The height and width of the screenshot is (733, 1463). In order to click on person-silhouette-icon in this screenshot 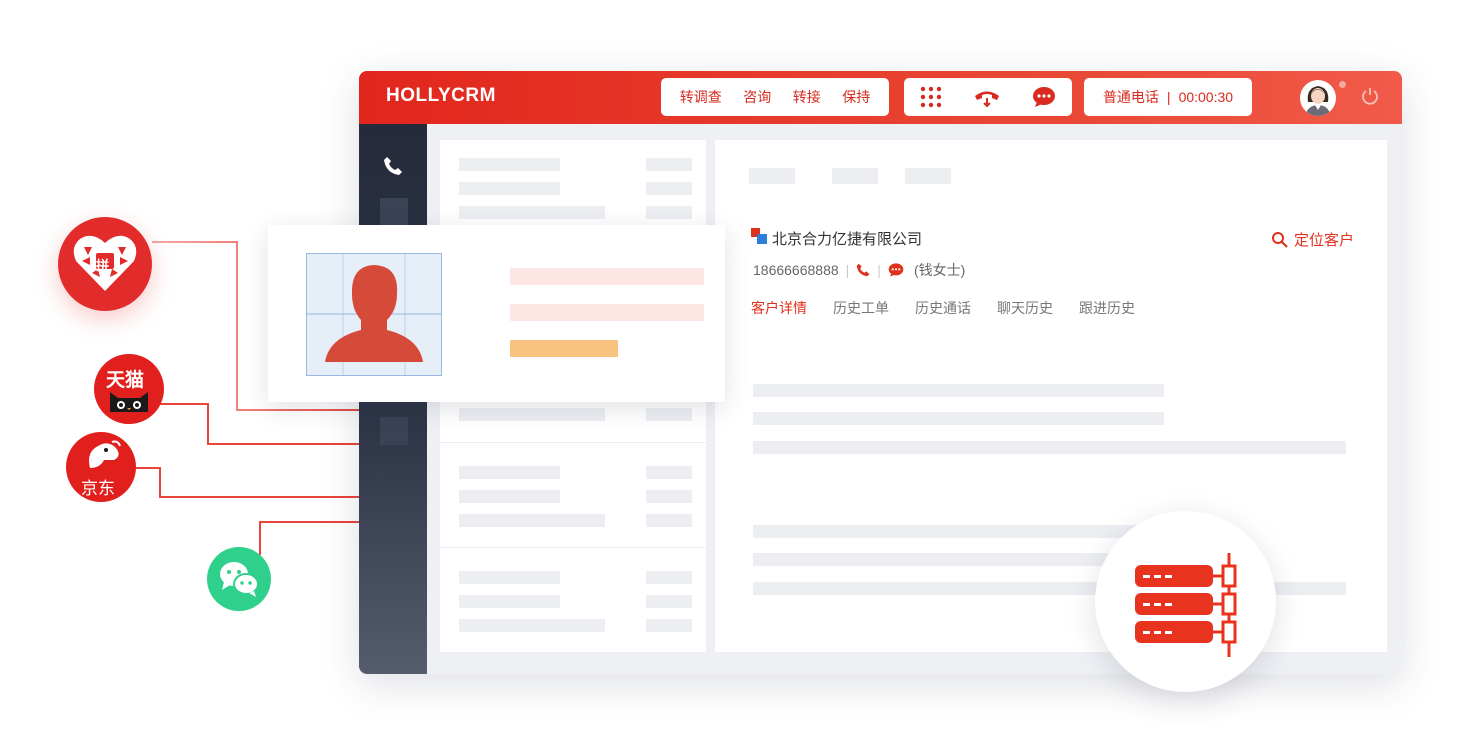, I will do `click(374, 314)`.